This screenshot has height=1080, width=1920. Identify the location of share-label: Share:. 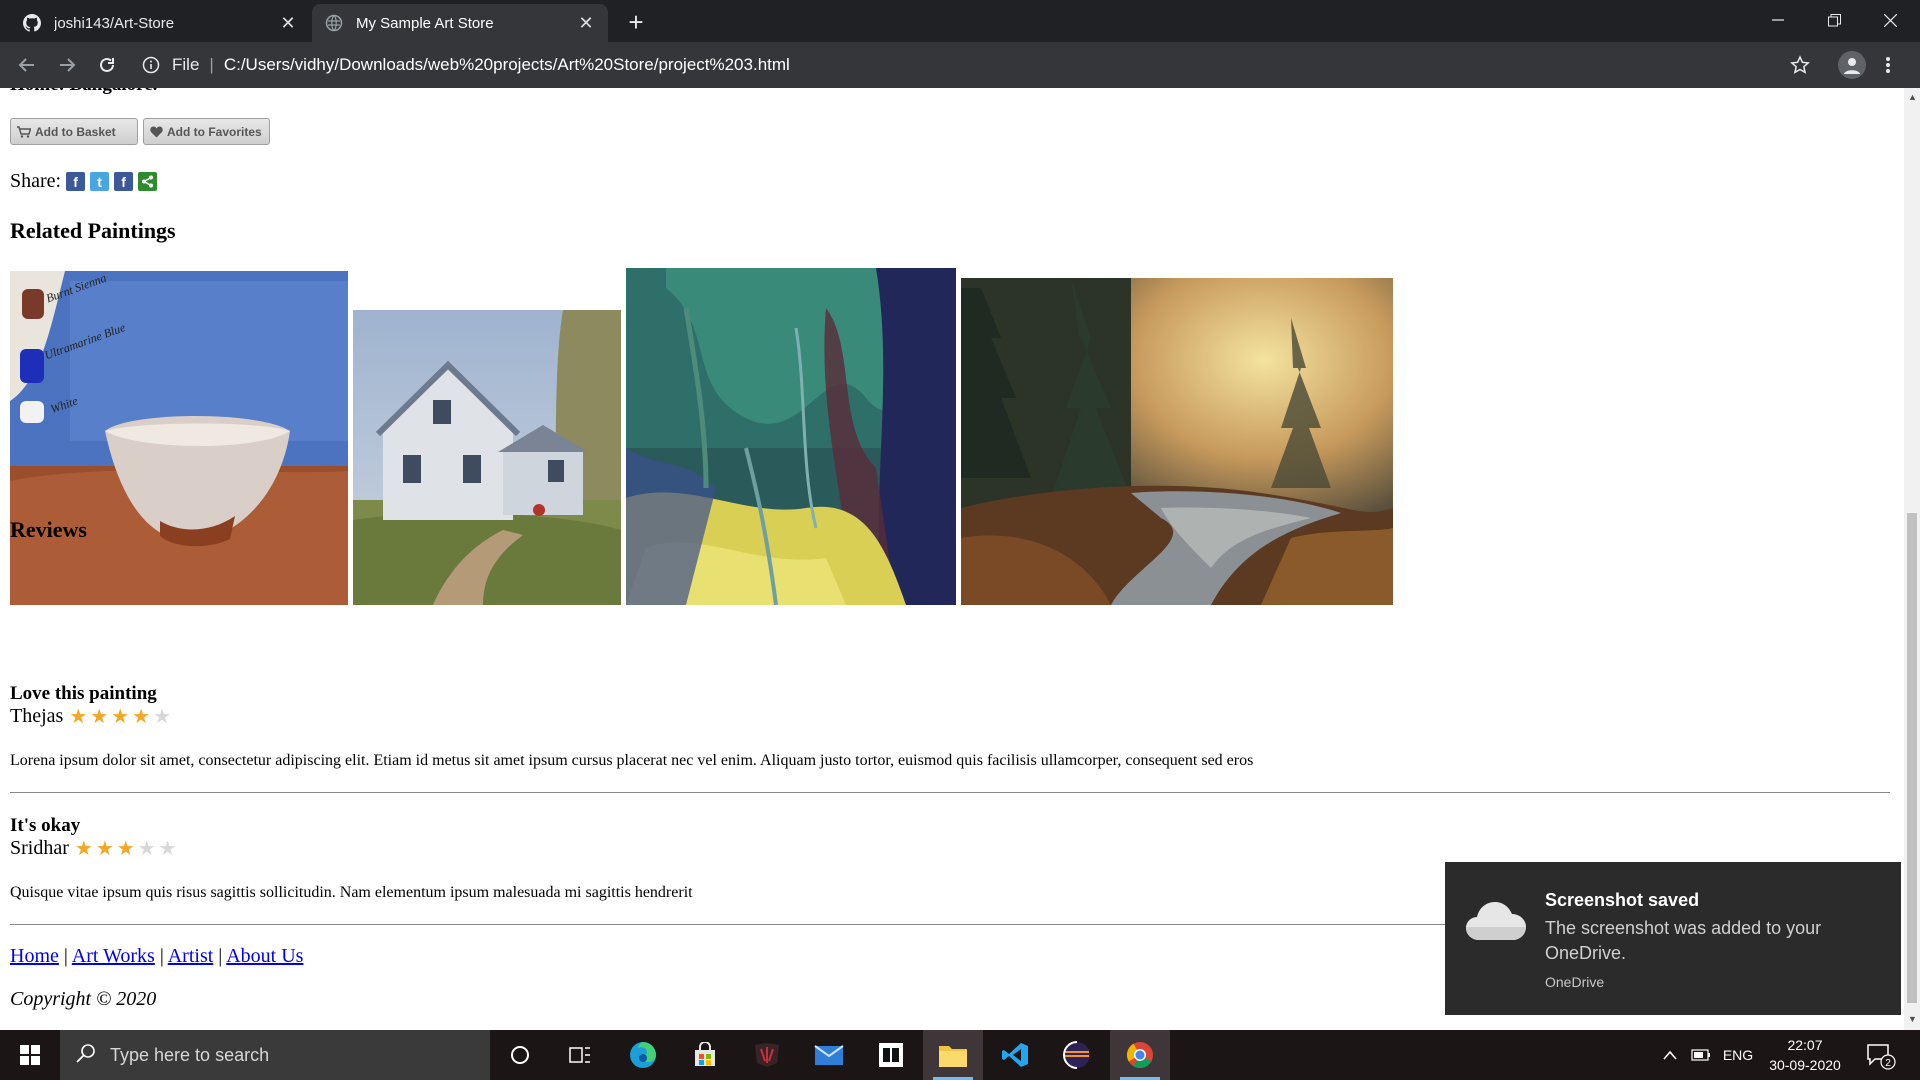
(36, 181).